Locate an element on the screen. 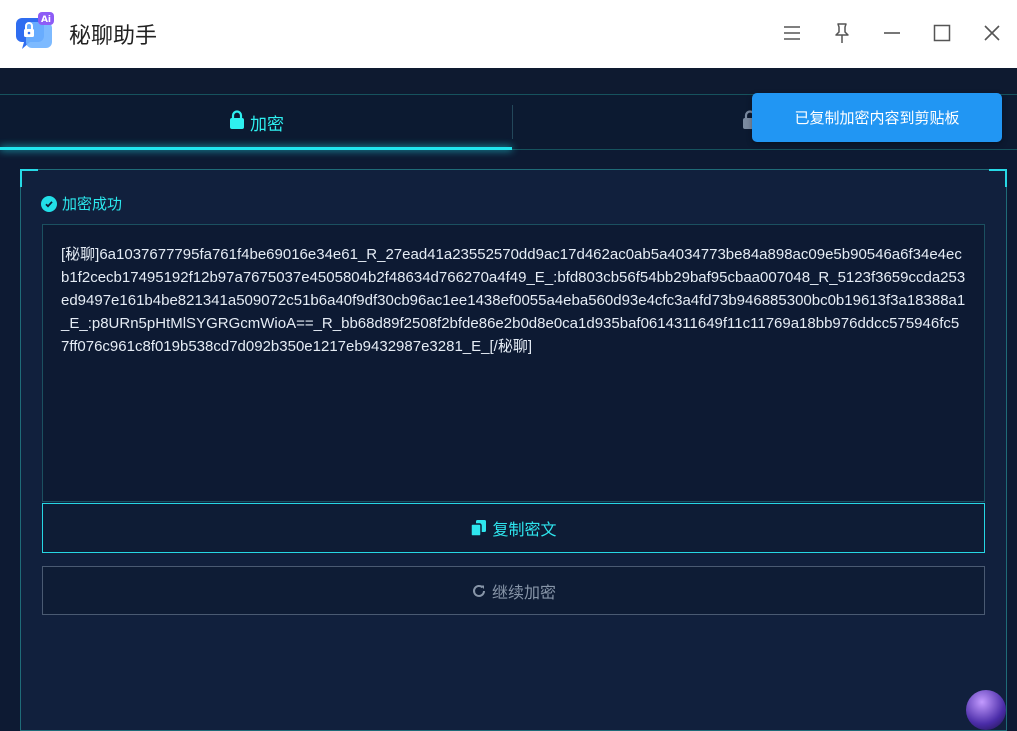 This screenshot has height=731, width=1017. copy-ciphertext-button: 复制密文 is located at coordinates (513, 528).